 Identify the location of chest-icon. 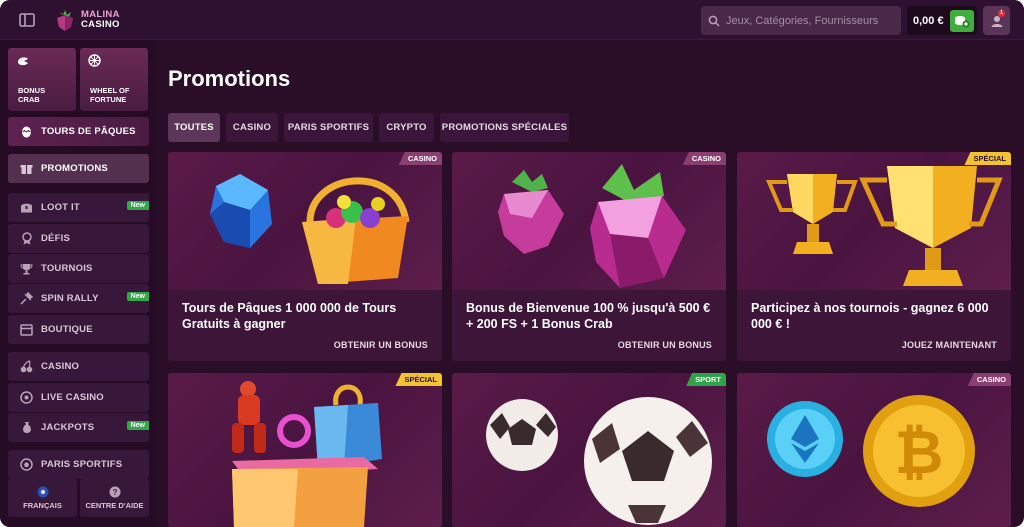
(26, 207).